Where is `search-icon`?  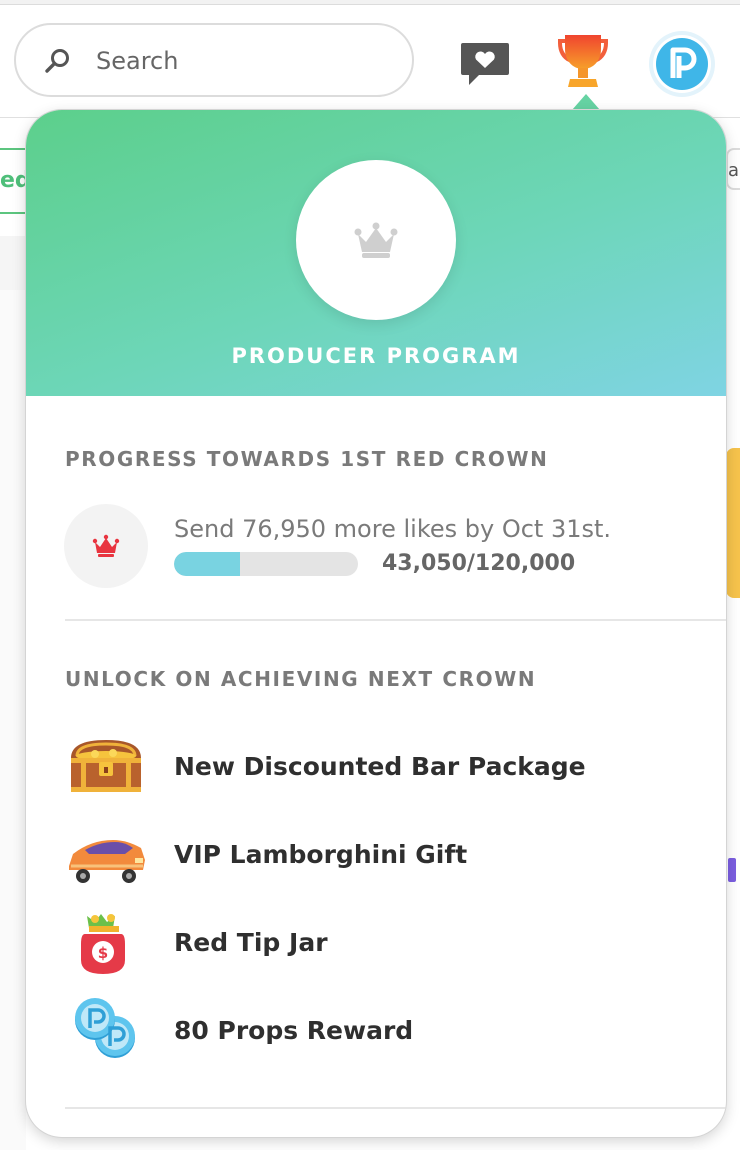 search-icon is located at coordinates (57, 61).